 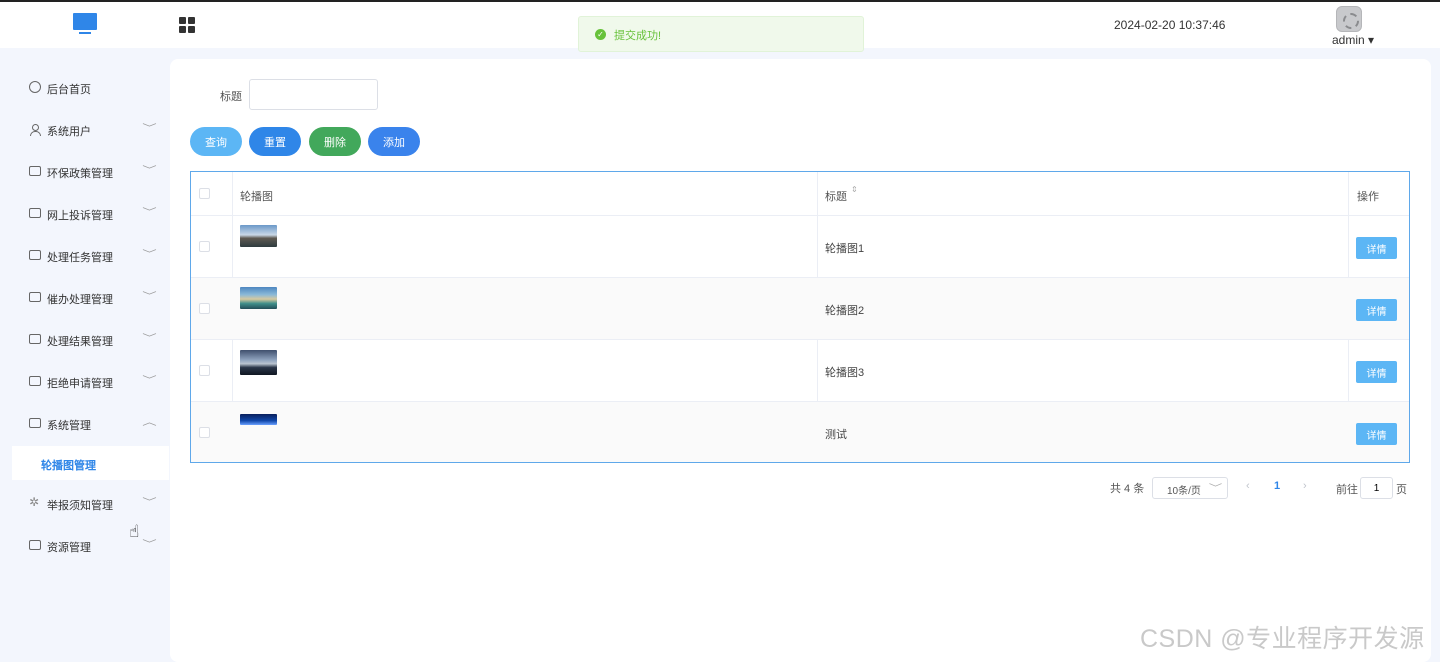 I want to click on sidebar-item-label: 举报须知管理, so click(x=80, y=506).